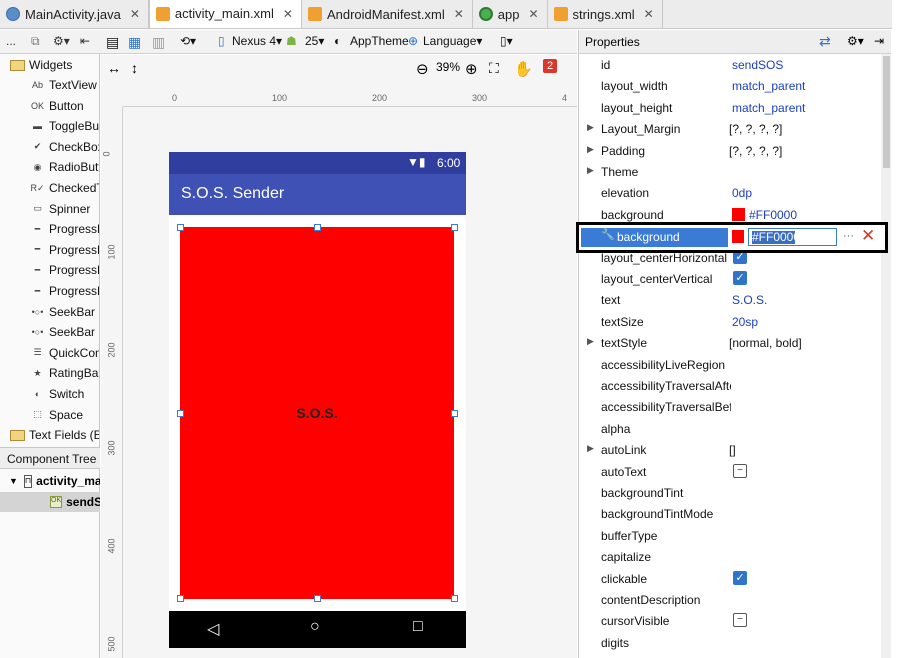 The image size is (899, 658). What do you see at coordinates (387, 14) in the screenshot?
I see `tab-2: AndroidManifest.xml ✕` at bounding box center [387, 14].